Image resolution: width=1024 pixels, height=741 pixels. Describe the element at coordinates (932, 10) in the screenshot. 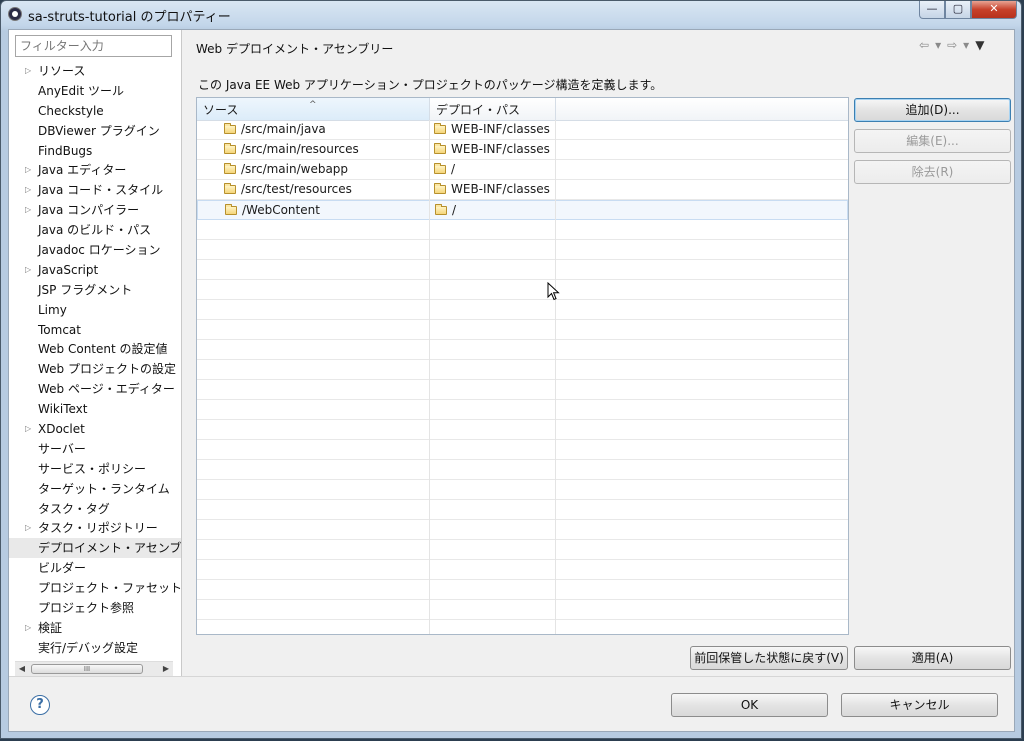

I see `minimize-button: —` at that location.